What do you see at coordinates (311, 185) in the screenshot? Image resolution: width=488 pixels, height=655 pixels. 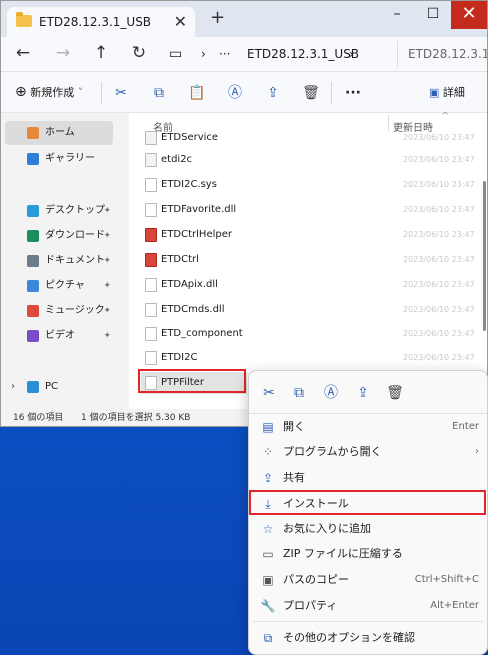 I see `file-row: ETDI2C.sys 2023/06/10 23:47` at bounding box center [311, 185].